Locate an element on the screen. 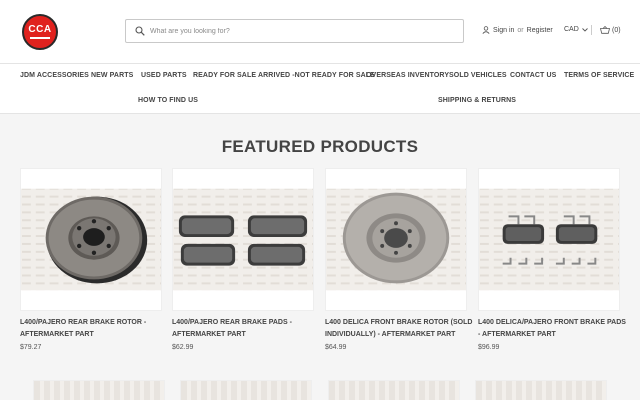 This screenshot has width=640, height=400. product-price: $79.27 is located at coordinates (31, 347).